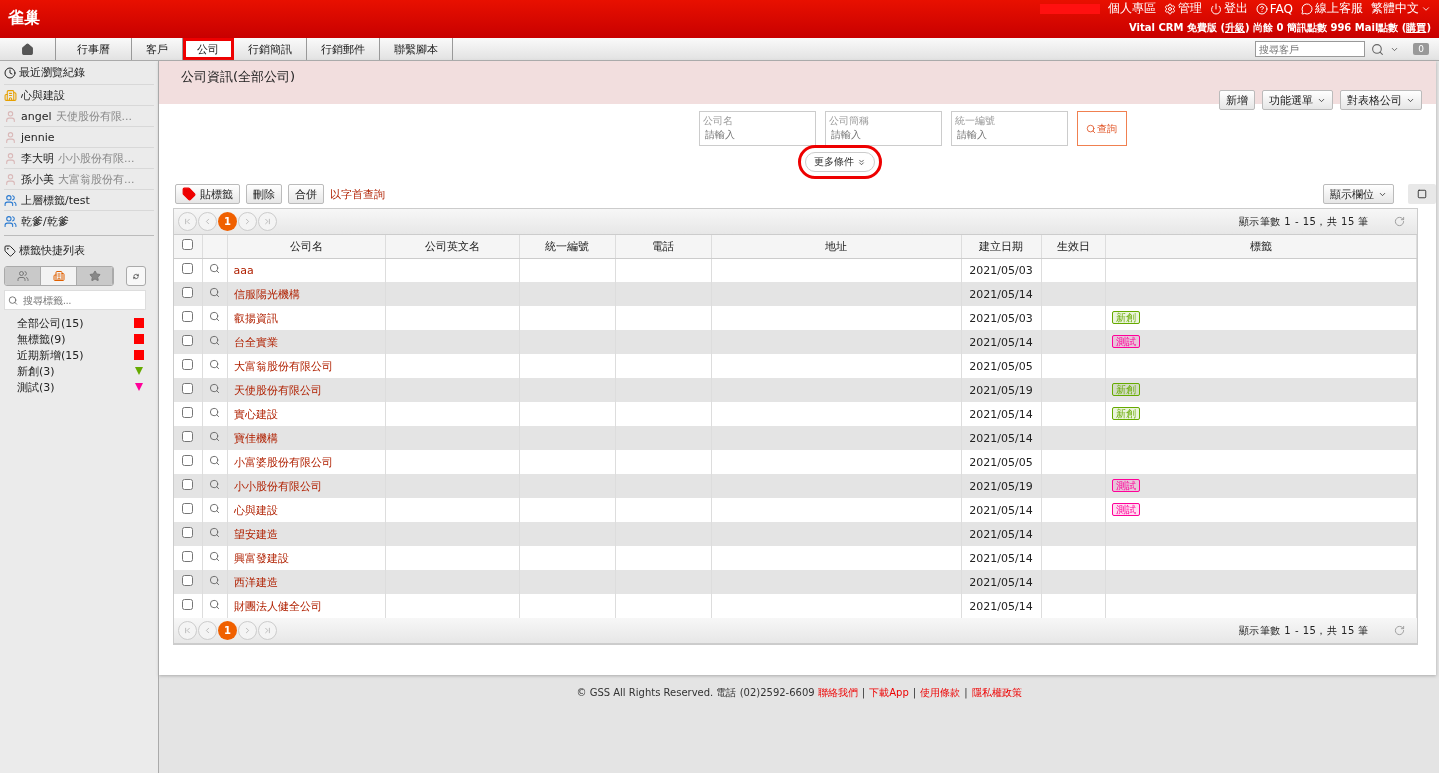 The image size is (1439, 773). Describe the element at coordinates (255, 534) in the screenshot. I see `company-link: 望安建造` at that location.